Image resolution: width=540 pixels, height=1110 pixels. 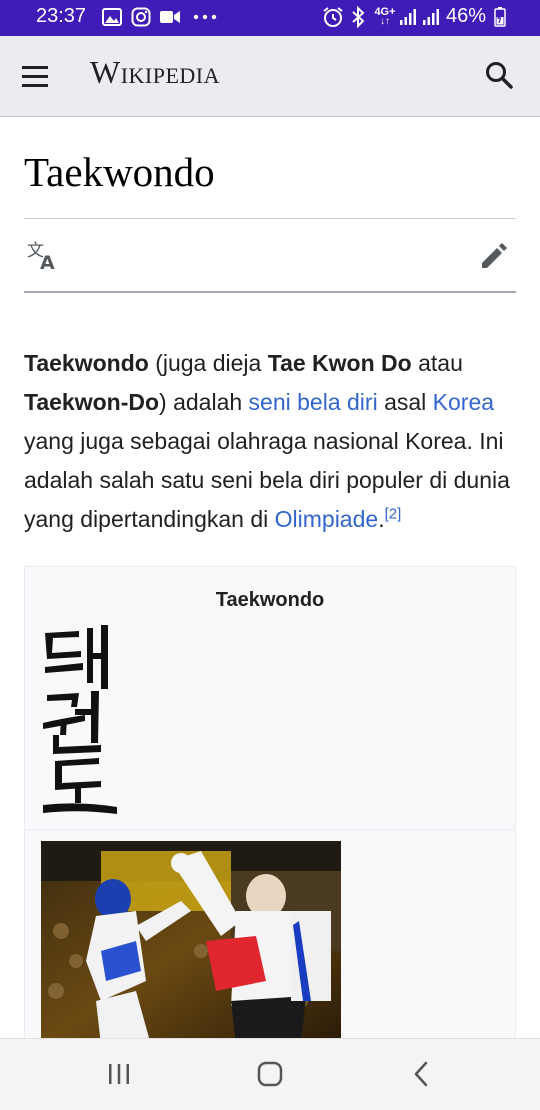 I want to click on network-icon: 4G+ ↓↑, so click(x=385, y=16).